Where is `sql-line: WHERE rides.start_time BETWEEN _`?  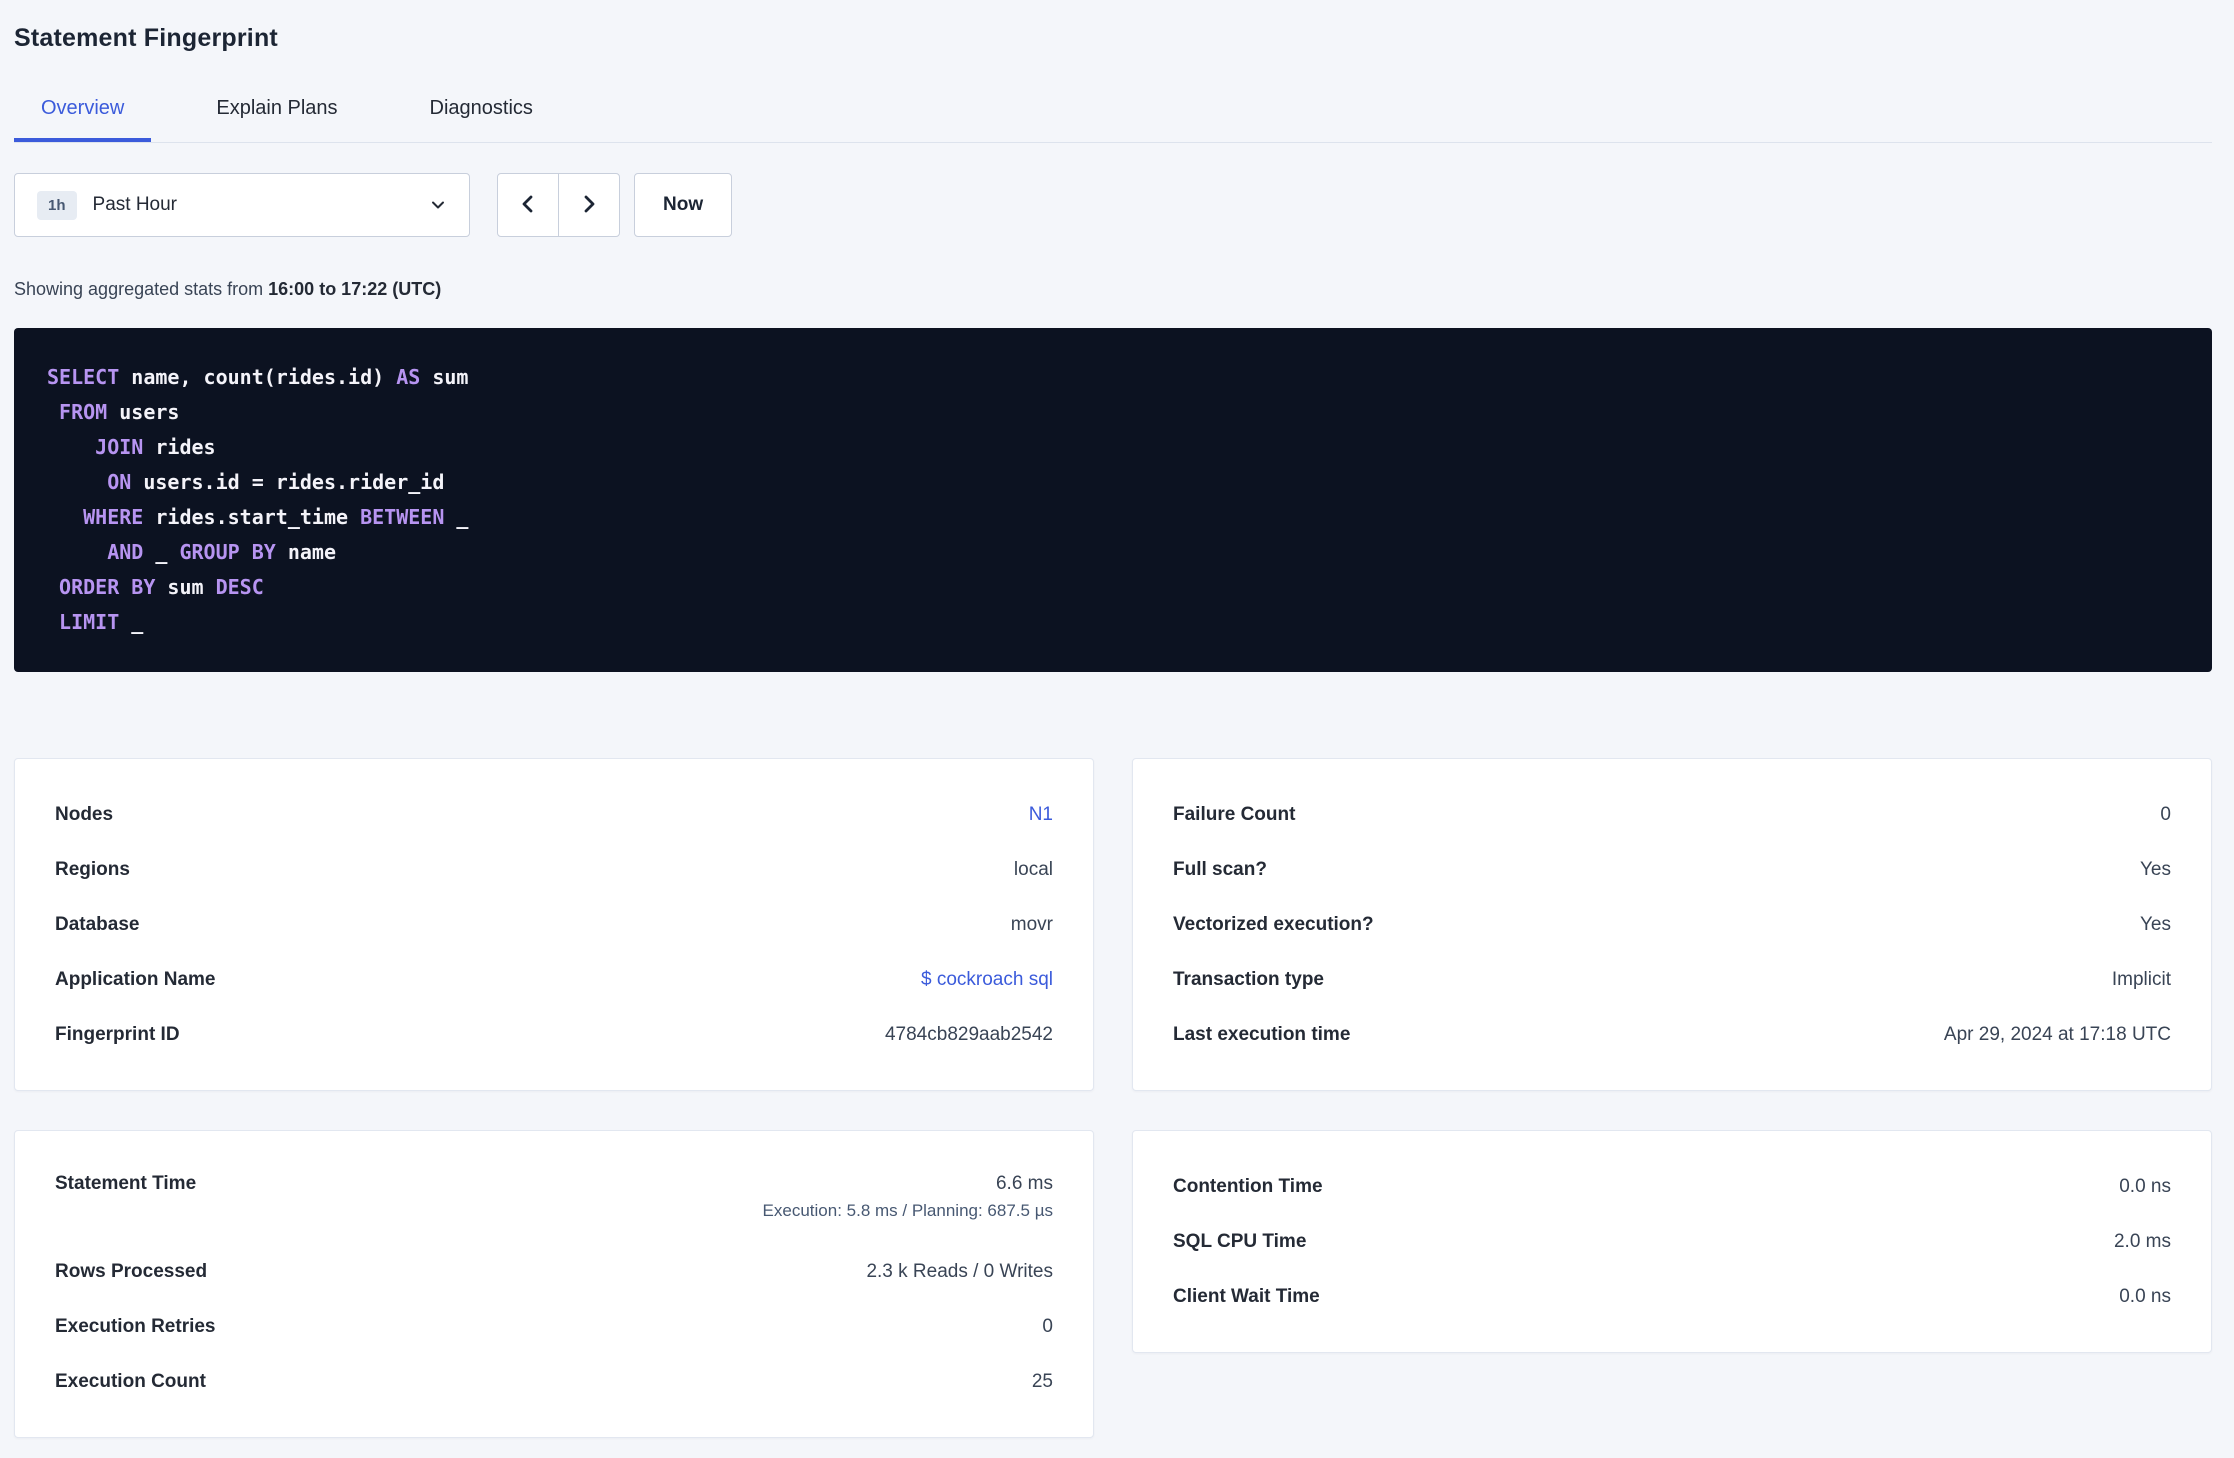 sql-line: WHERE rides.start_time BETWEEN _ is located at coordinates (276, 517).